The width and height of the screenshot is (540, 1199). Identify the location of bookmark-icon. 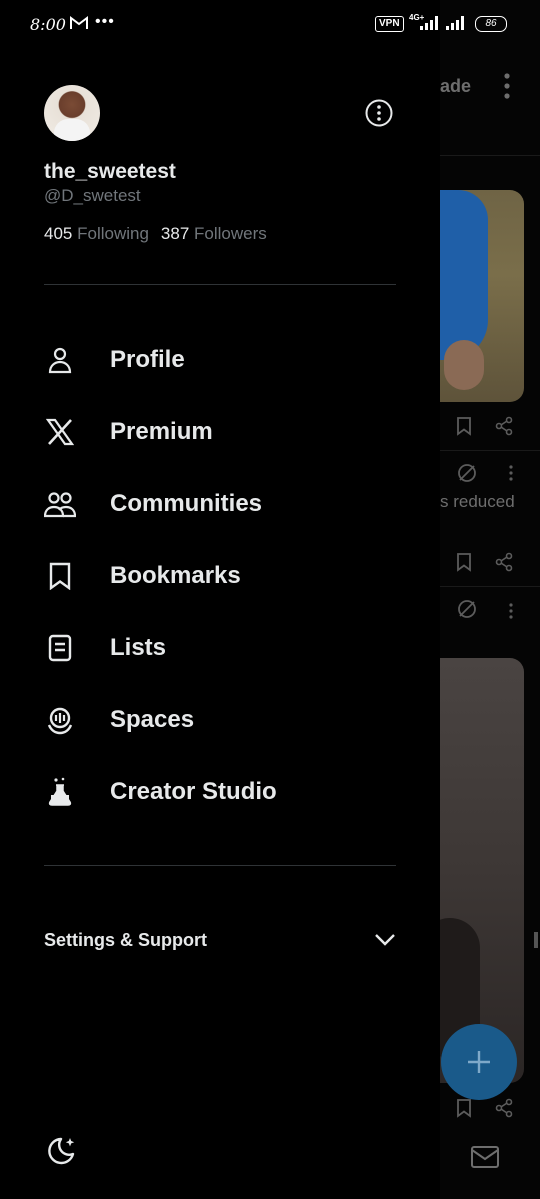
(60, 576).